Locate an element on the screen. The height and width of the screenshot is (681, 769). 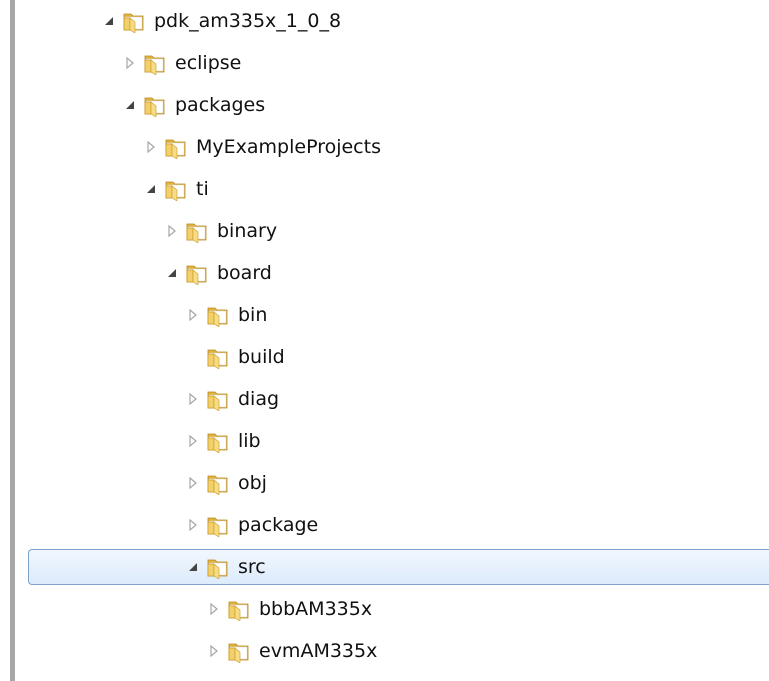
tree-item-package: package is located at coordinates (384, 525).